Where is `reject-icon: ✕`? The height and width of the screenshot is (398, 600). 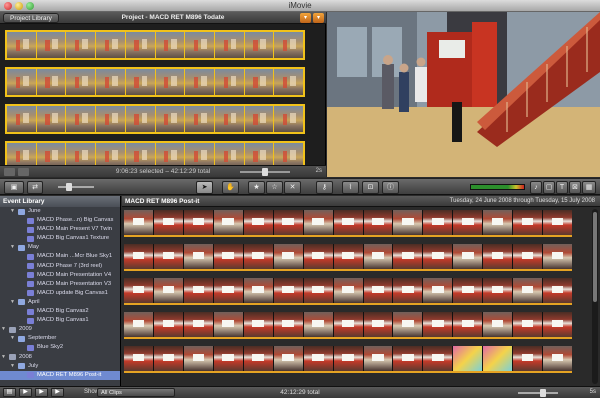
reject-icon: ✕ is located at coordinates (292, 187).